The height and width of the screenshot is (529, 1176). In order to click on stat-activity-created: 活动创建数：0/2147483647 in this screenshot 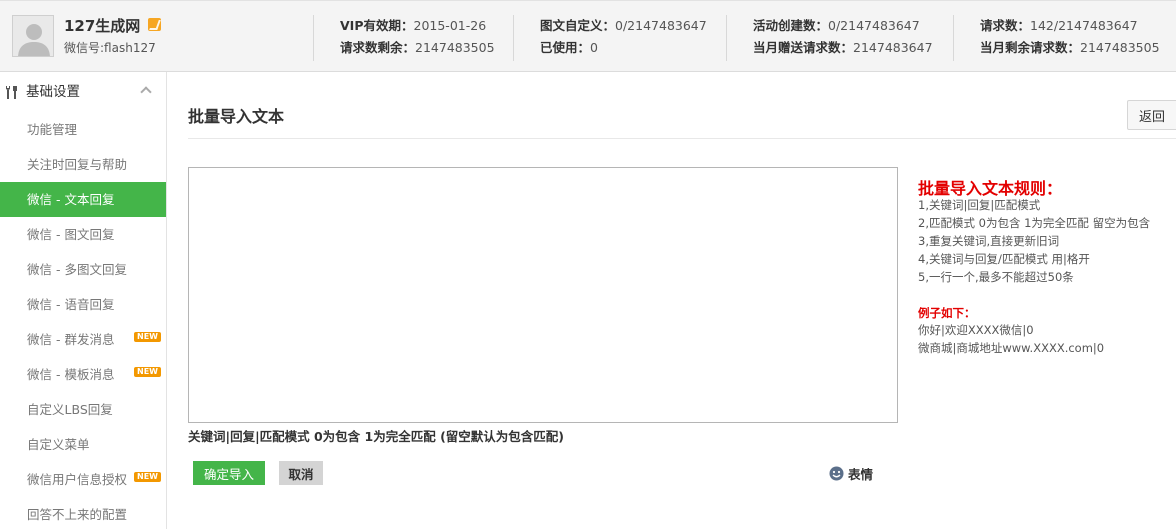, I will do `click(836, 25)`.